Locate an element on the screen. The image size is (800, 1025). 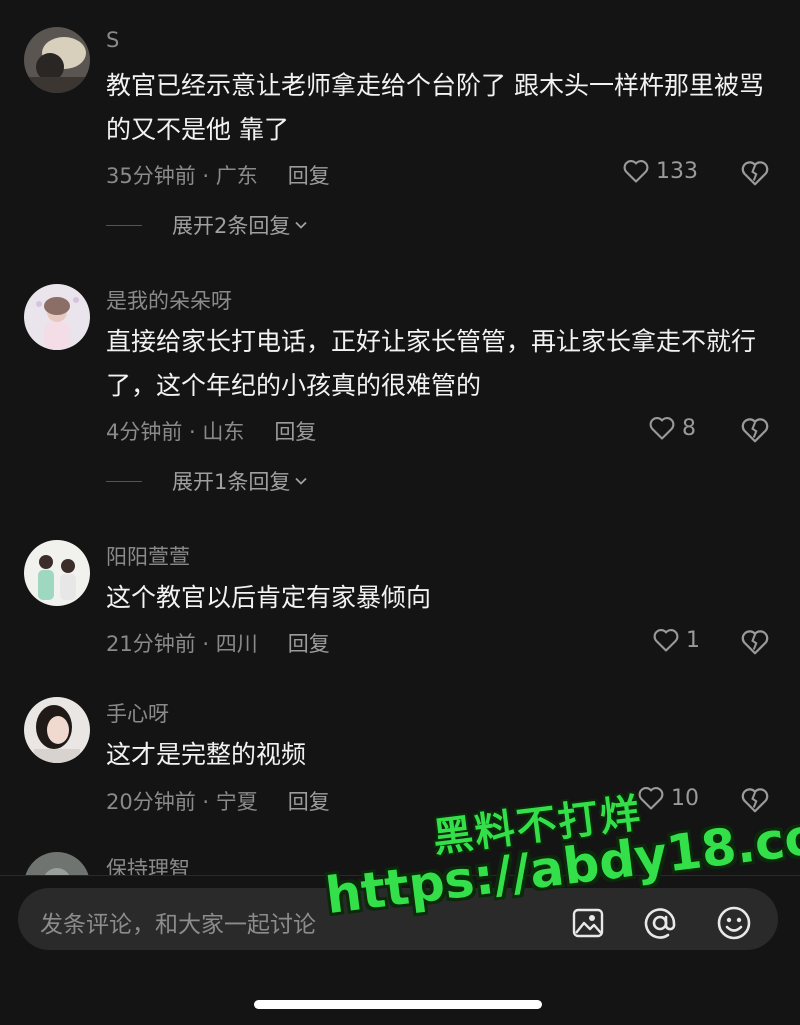
comment-meta: 20分钟前 · 宁夏 回复 is located at coordinates (218, 801).